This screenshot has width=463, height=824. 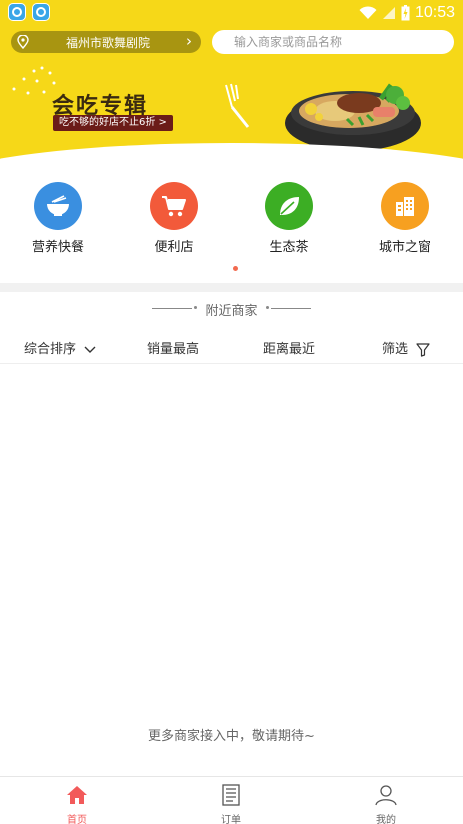 I want to click on noodle-bowl-image, so click(x=353, y=117).